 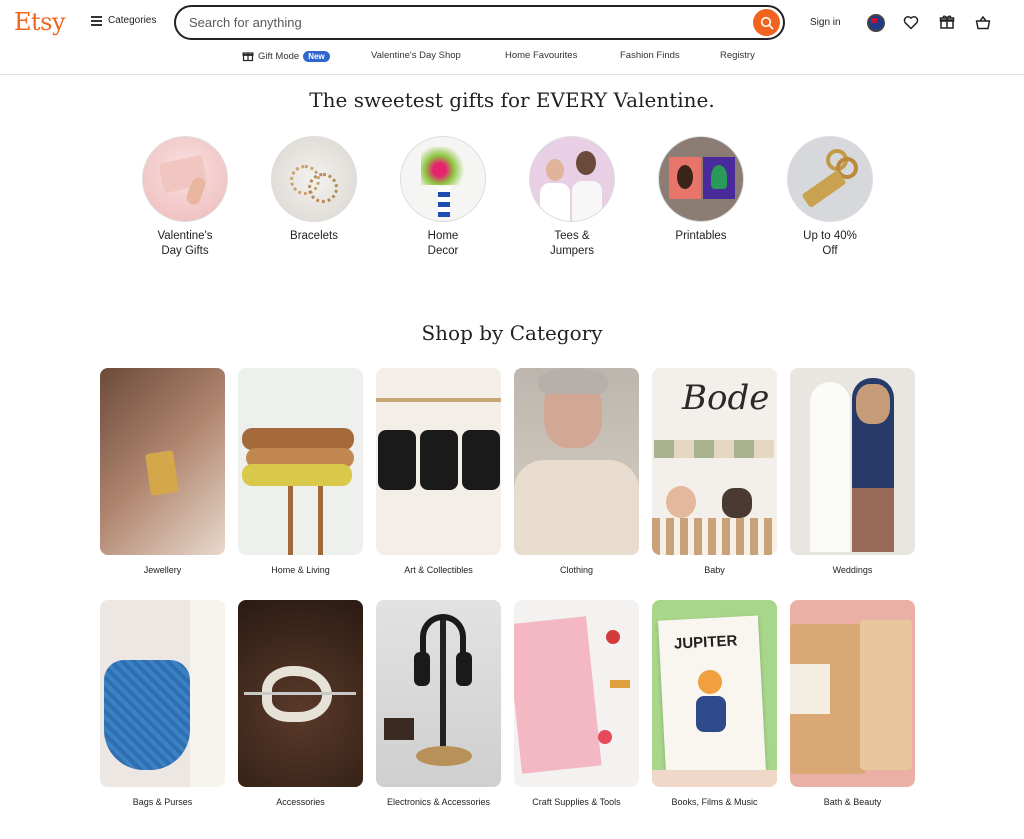 I want to click on category-tile-clothing: Clothing, so click(x=576, y=471).